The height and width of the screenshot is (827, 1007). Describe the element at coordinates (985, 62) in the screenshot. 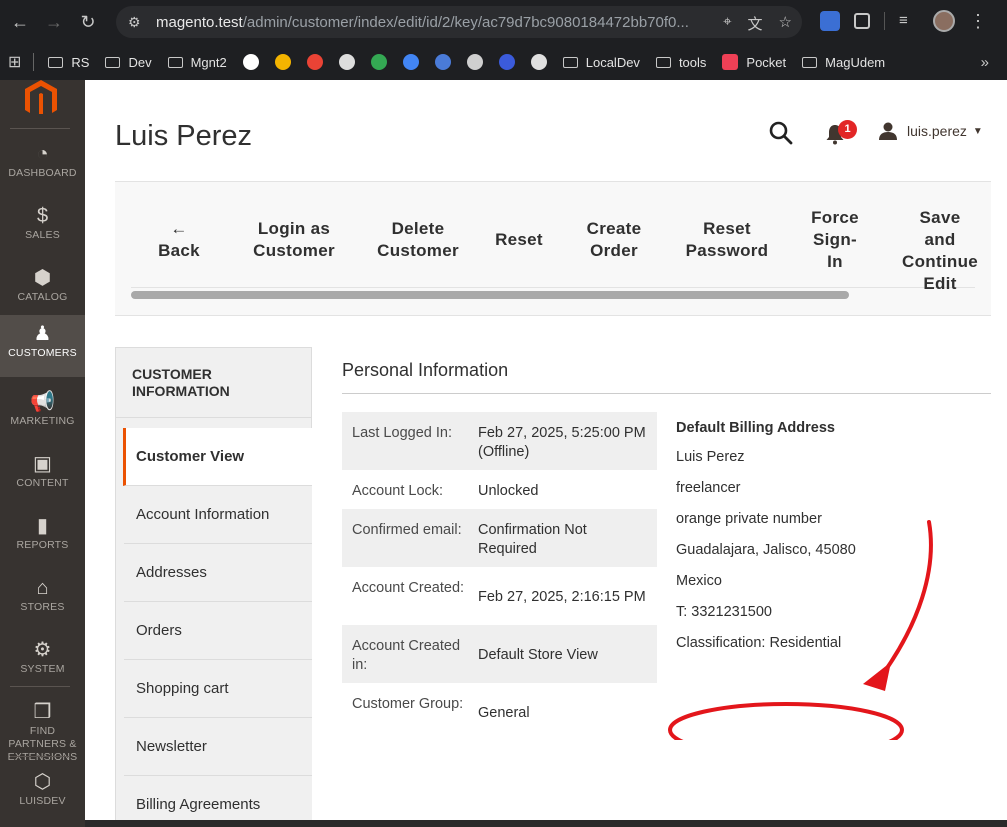

I see `more-bookmarks-icon: »` at that location.